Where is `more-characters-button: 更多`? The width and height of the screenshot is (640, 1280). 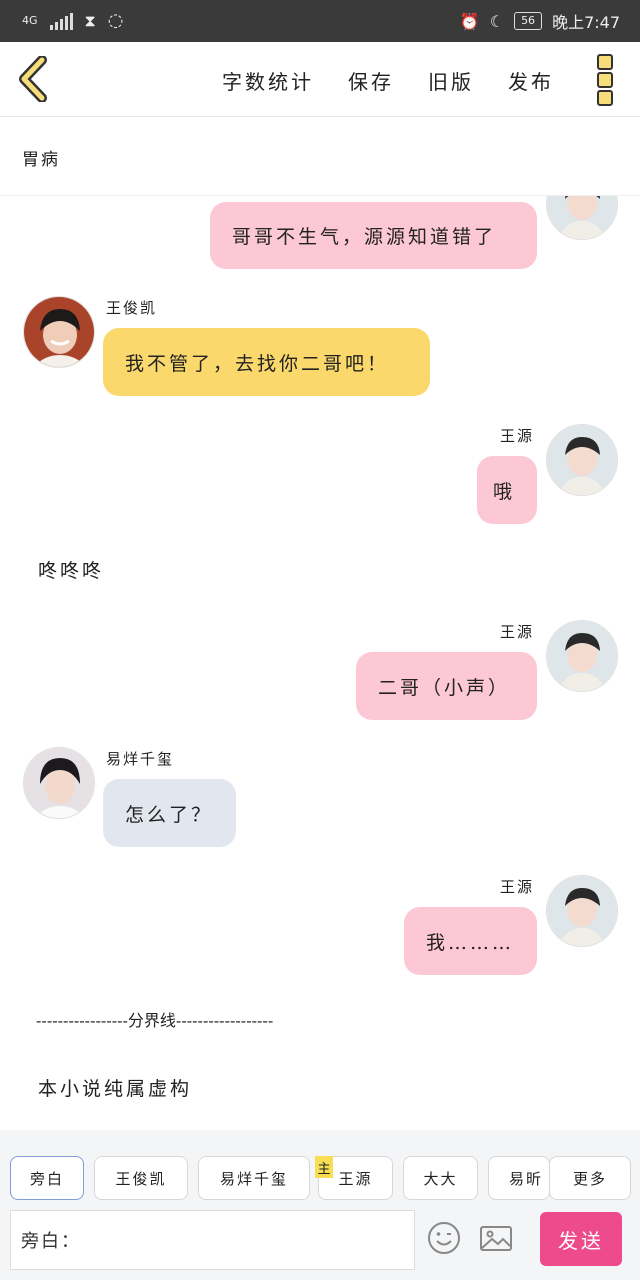
more-characters-button: 更多 is located at coordinates (590, 1178).